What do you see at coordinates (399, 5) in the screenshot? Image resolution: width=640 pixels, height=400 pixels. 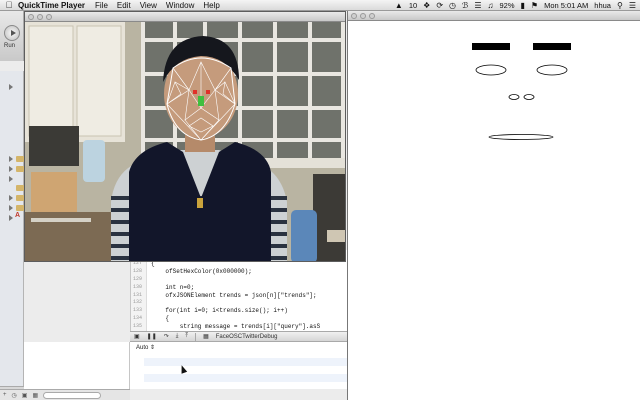 I see `adobe-icon: ▲` at bounding box center [399, 5].